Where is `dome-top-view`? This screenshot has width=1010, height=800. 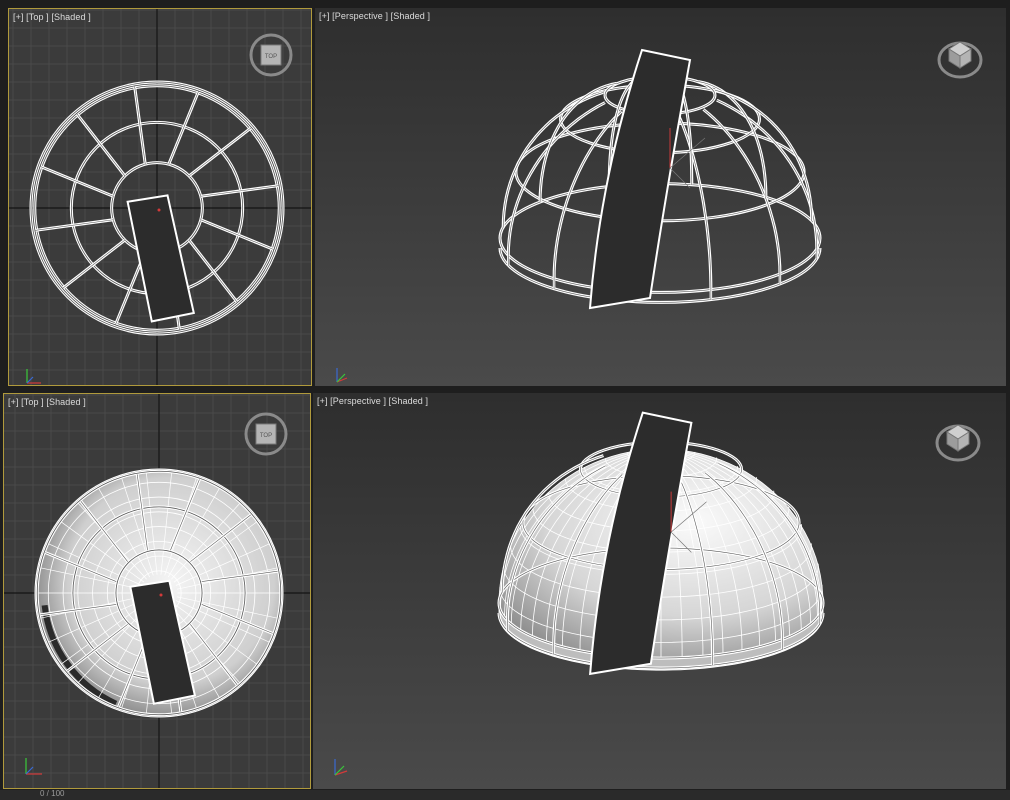 dome-top-view is located at coordinates (159, 593).